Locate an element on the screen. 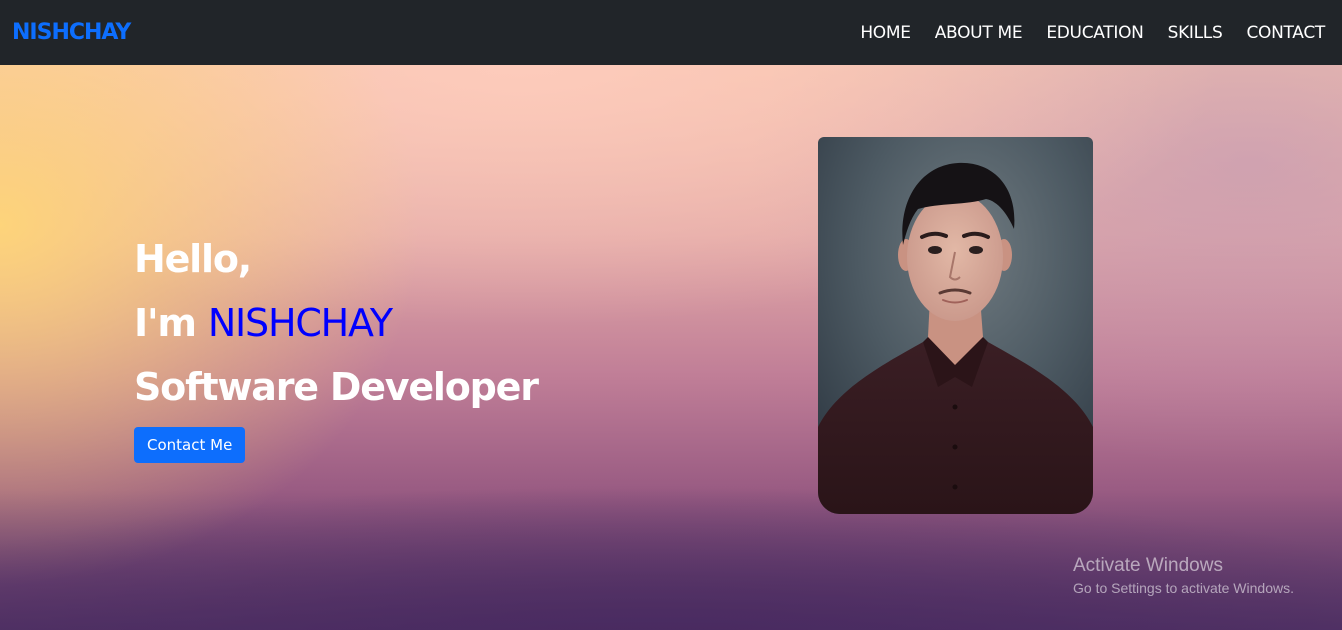  watermark-title: Activate Windows is located at coordinates (1148, 565).